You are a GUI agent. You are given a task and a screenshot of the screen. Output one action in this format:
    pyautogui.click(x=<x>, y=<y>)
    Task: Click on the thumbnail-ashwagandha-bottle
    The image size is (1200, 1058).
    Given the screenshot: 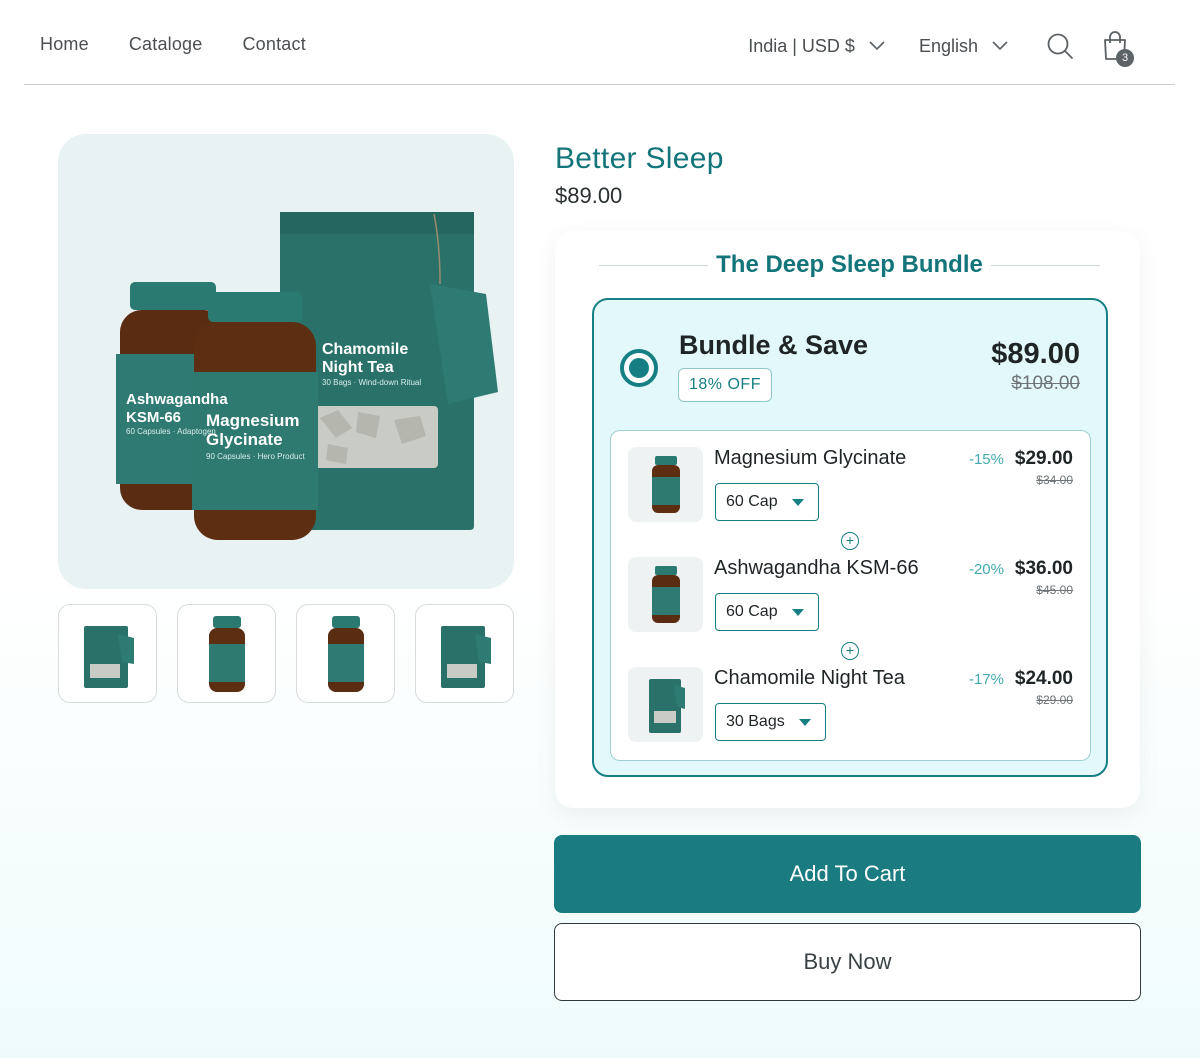 What is the action you would take?
    pyautogui.click(x=345, y=653)
    